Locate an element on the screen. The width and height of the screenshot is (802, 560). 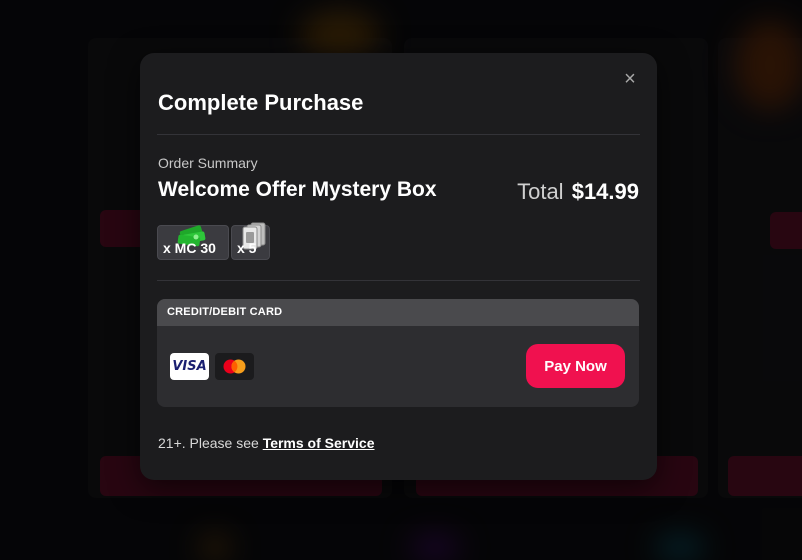
item-label: x 5 is located at coordinates (247, 248).